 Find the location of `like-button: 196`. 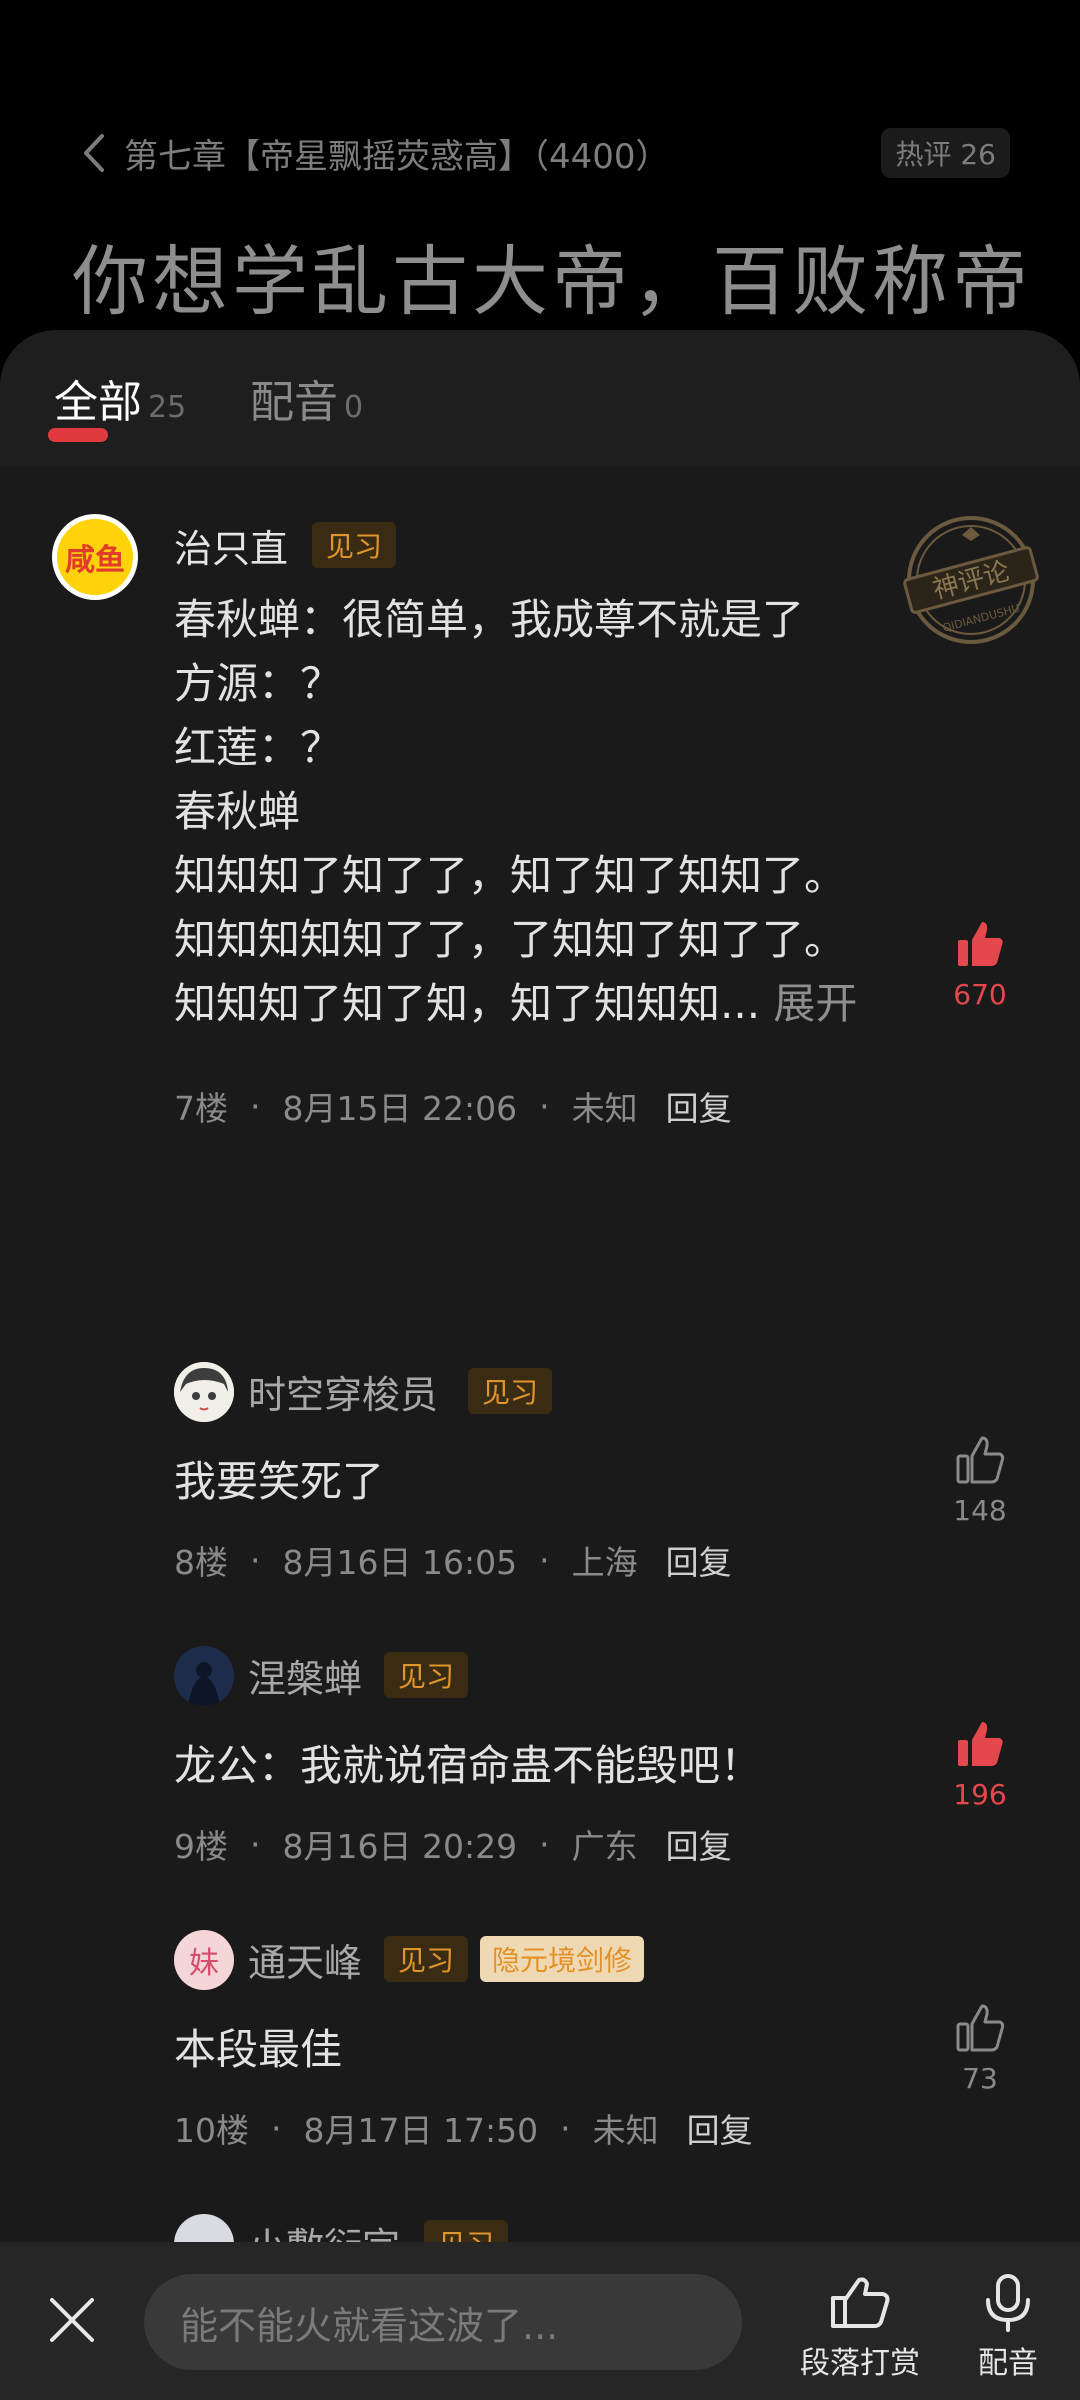

like-button: 196 is located at coordinates (980, 1764).